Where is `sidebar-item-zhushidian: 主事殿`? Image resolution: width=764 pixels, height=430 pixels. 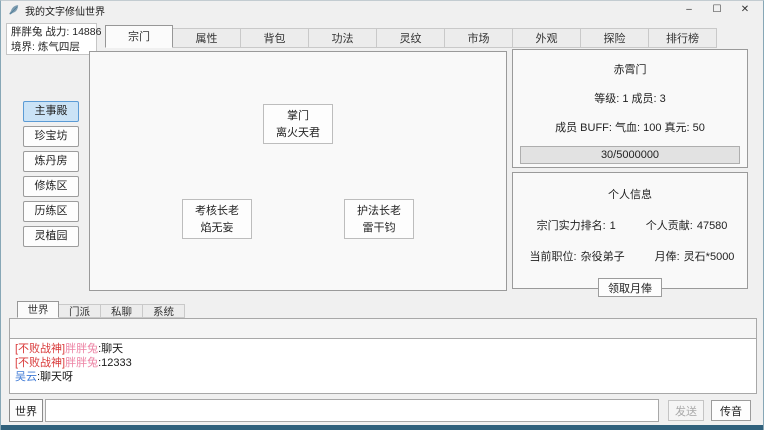
sidebar-item-zhushidian: 主事殿 is located at coordinates (51, 111).